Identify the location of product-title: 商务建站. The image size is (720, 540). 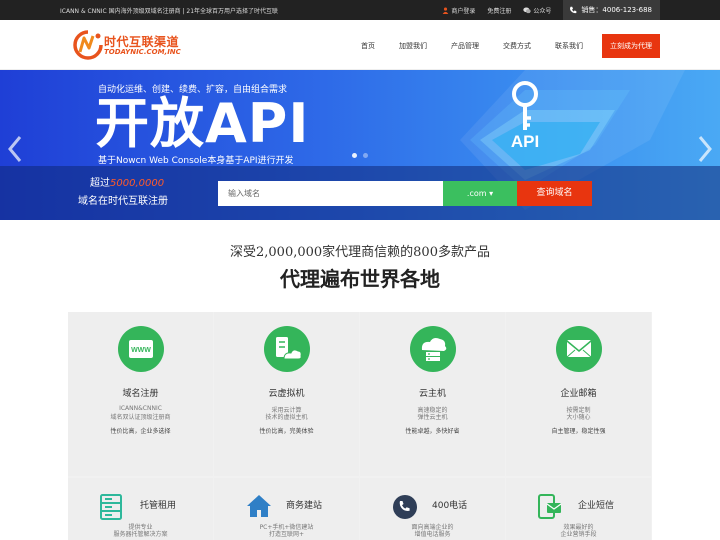
(304, 506).